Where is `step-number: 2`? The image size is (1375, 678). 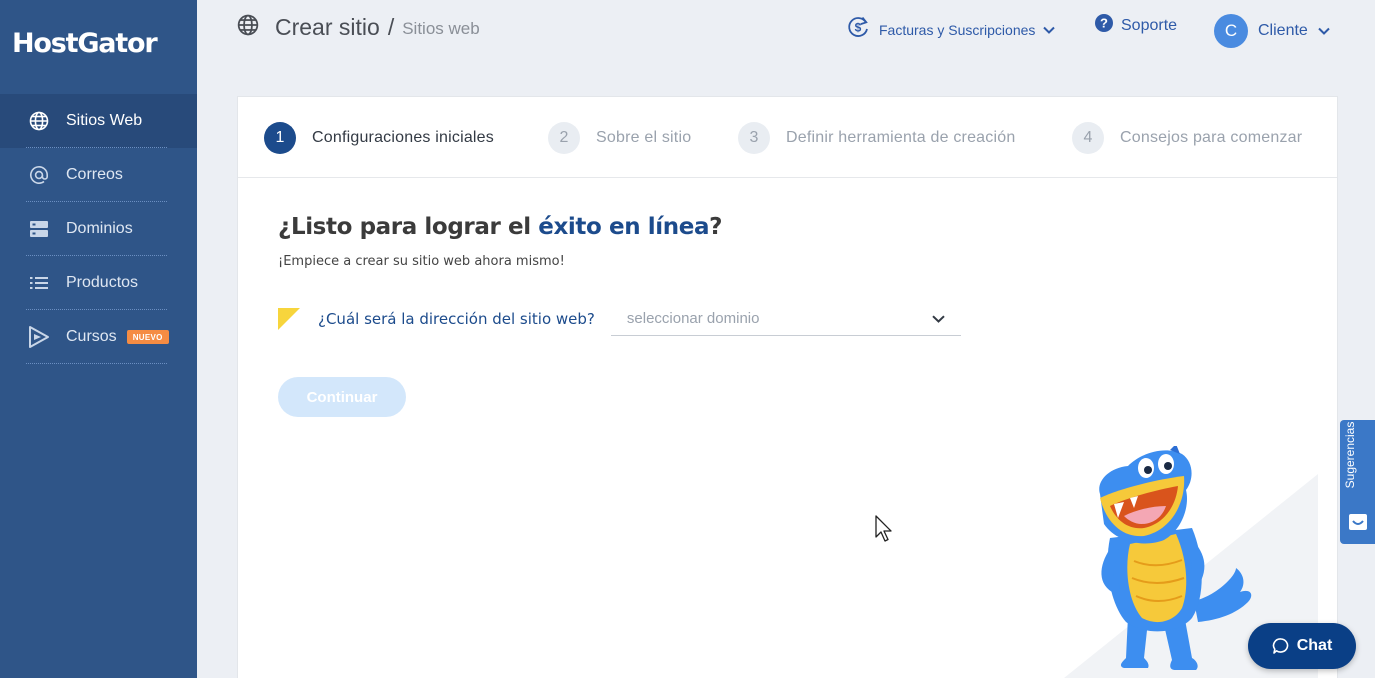 step-number: 2 is located at coordinates (564, 138).